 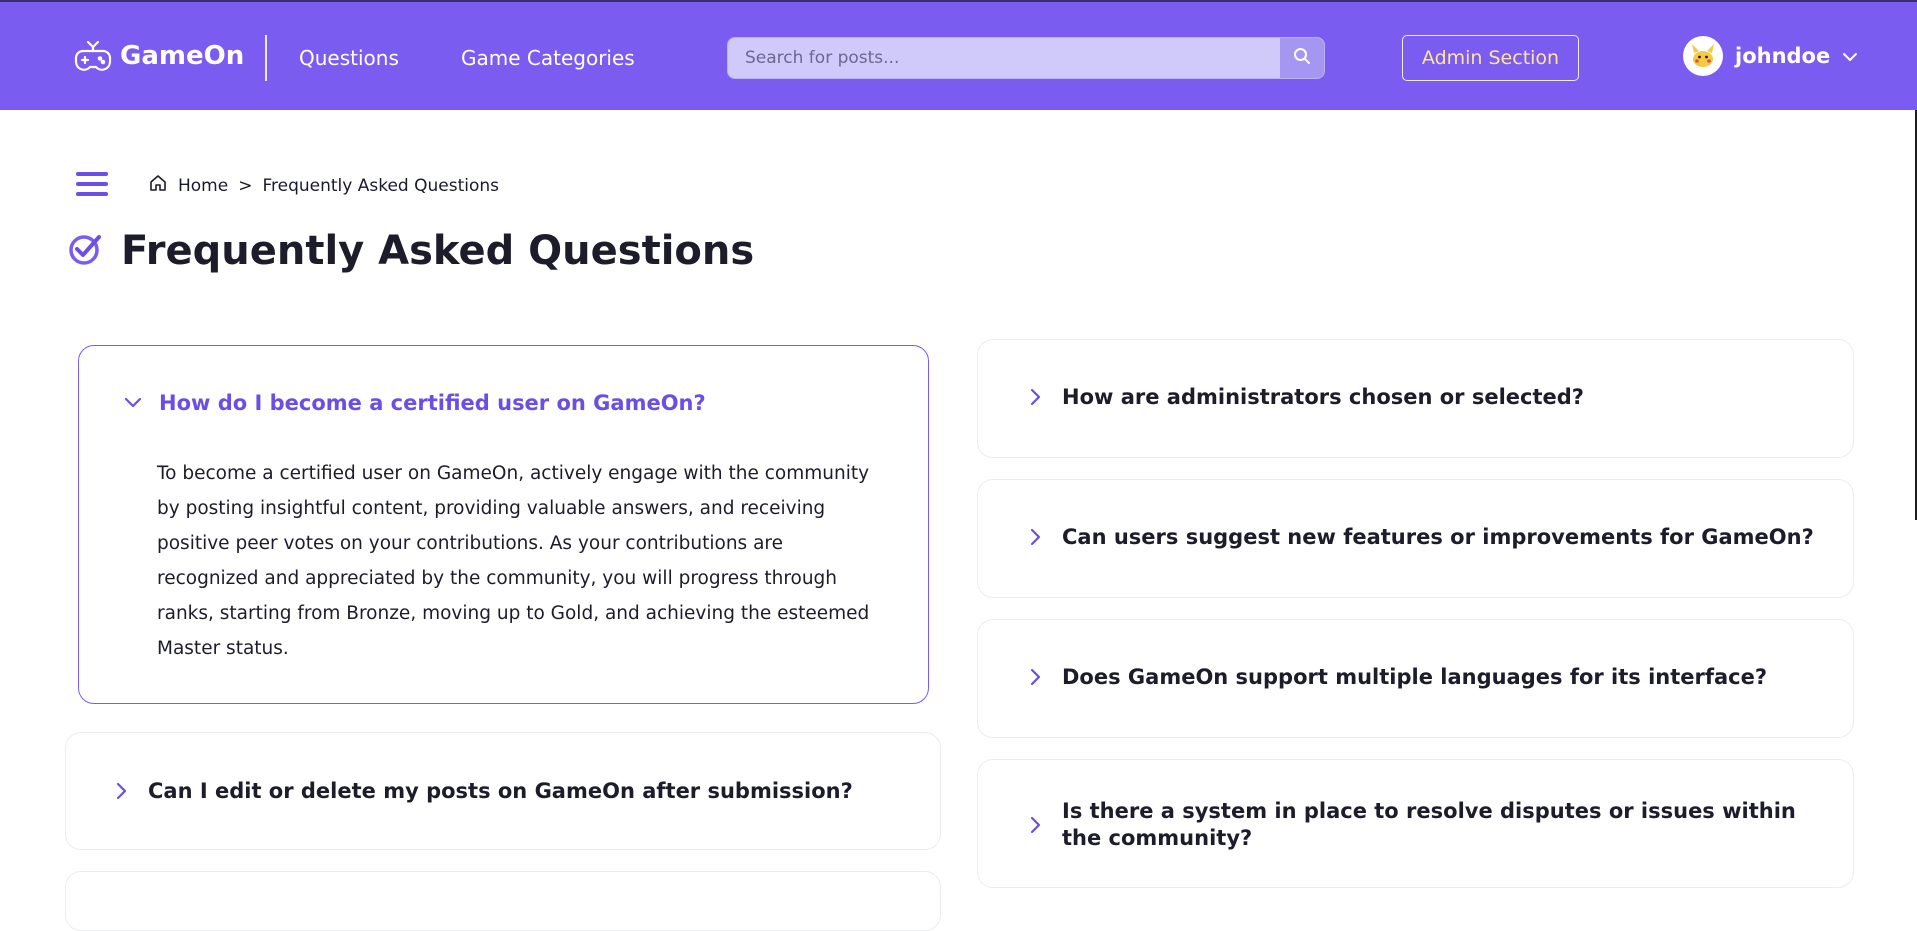 What do you see at coordinates (438, 251) in the screenshot?
I see `page-title: Frequently Asked Questions` at bounding box center [438, 251].